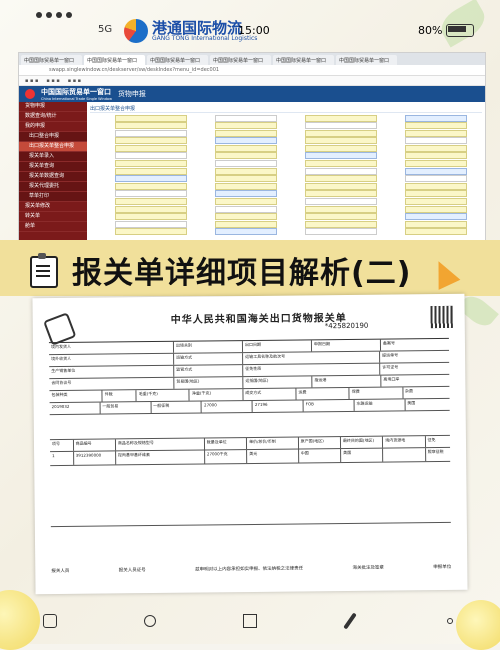 The width and height of the screenshot is (500, 650). I want to click on sidebar-item: 出口整合申报, so click(53, 137).